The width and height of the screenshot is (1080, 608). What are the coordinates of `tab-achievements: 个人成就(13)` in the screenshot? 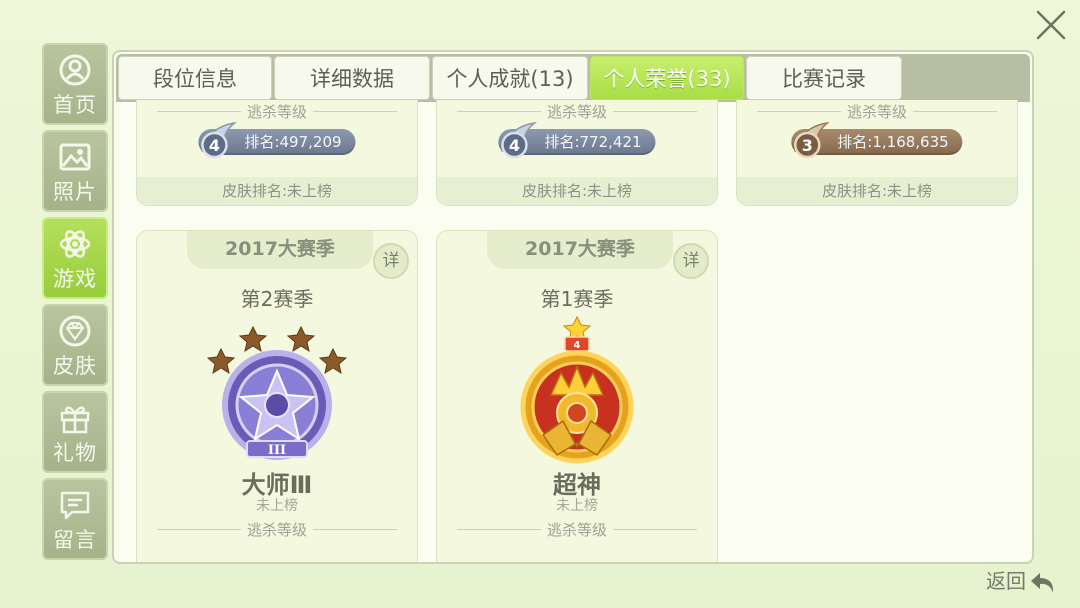 It's located at (510, 78).